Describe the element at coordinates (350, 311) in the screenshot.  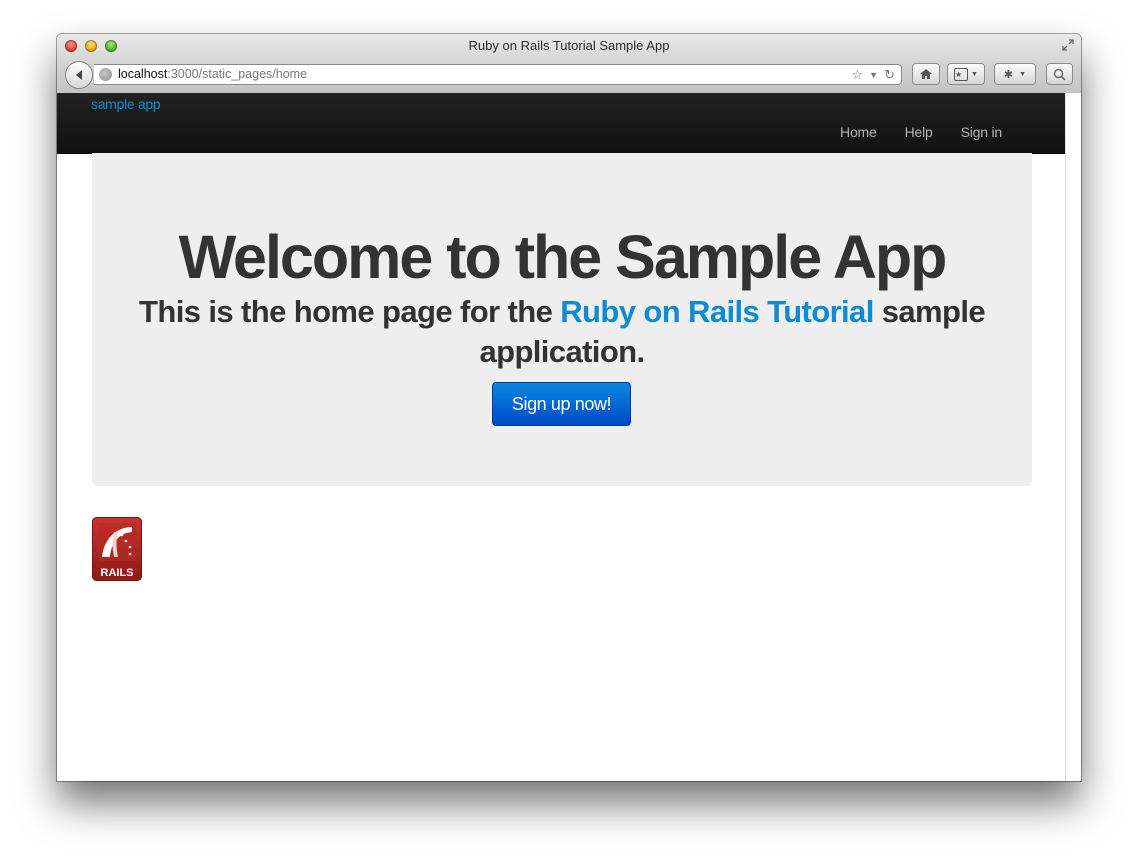
I see `subtitle-text-start: This is the home page for the` at that location.